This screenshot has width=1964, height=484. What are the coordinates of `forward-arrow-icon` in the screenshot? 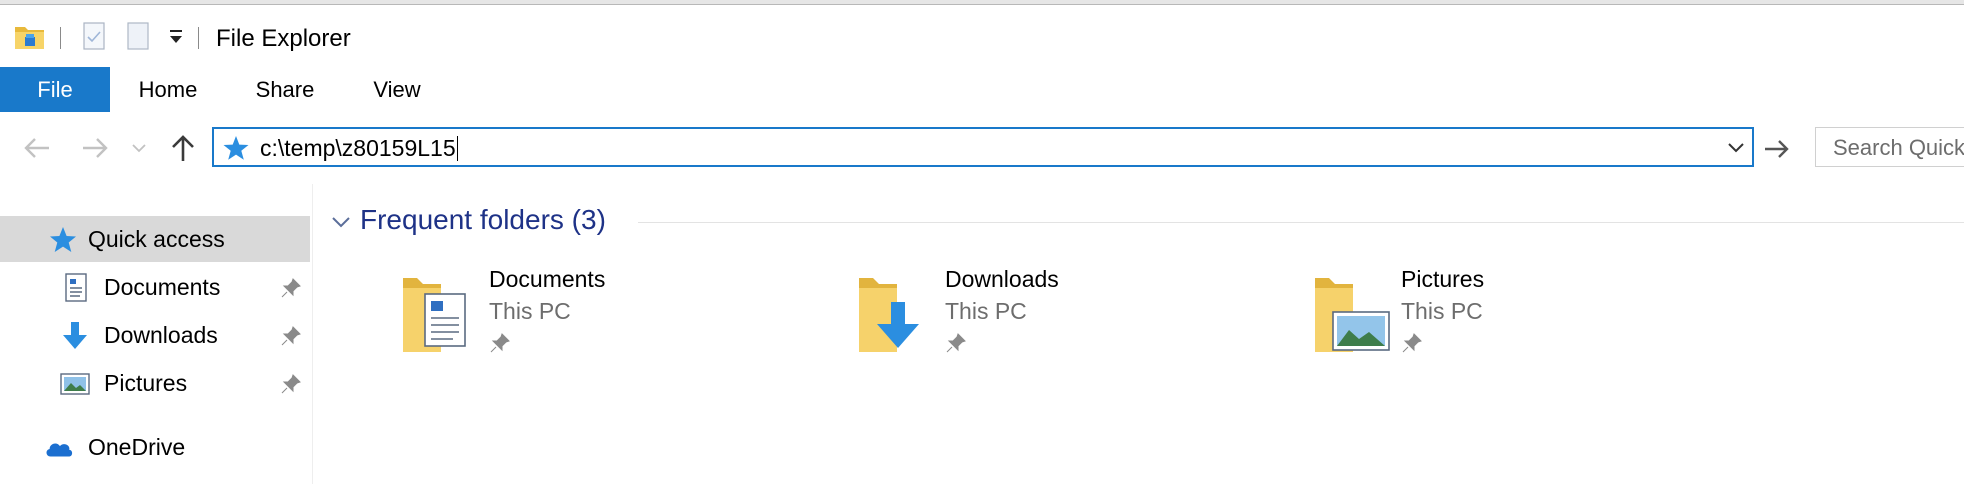 It's located at (95, 148).